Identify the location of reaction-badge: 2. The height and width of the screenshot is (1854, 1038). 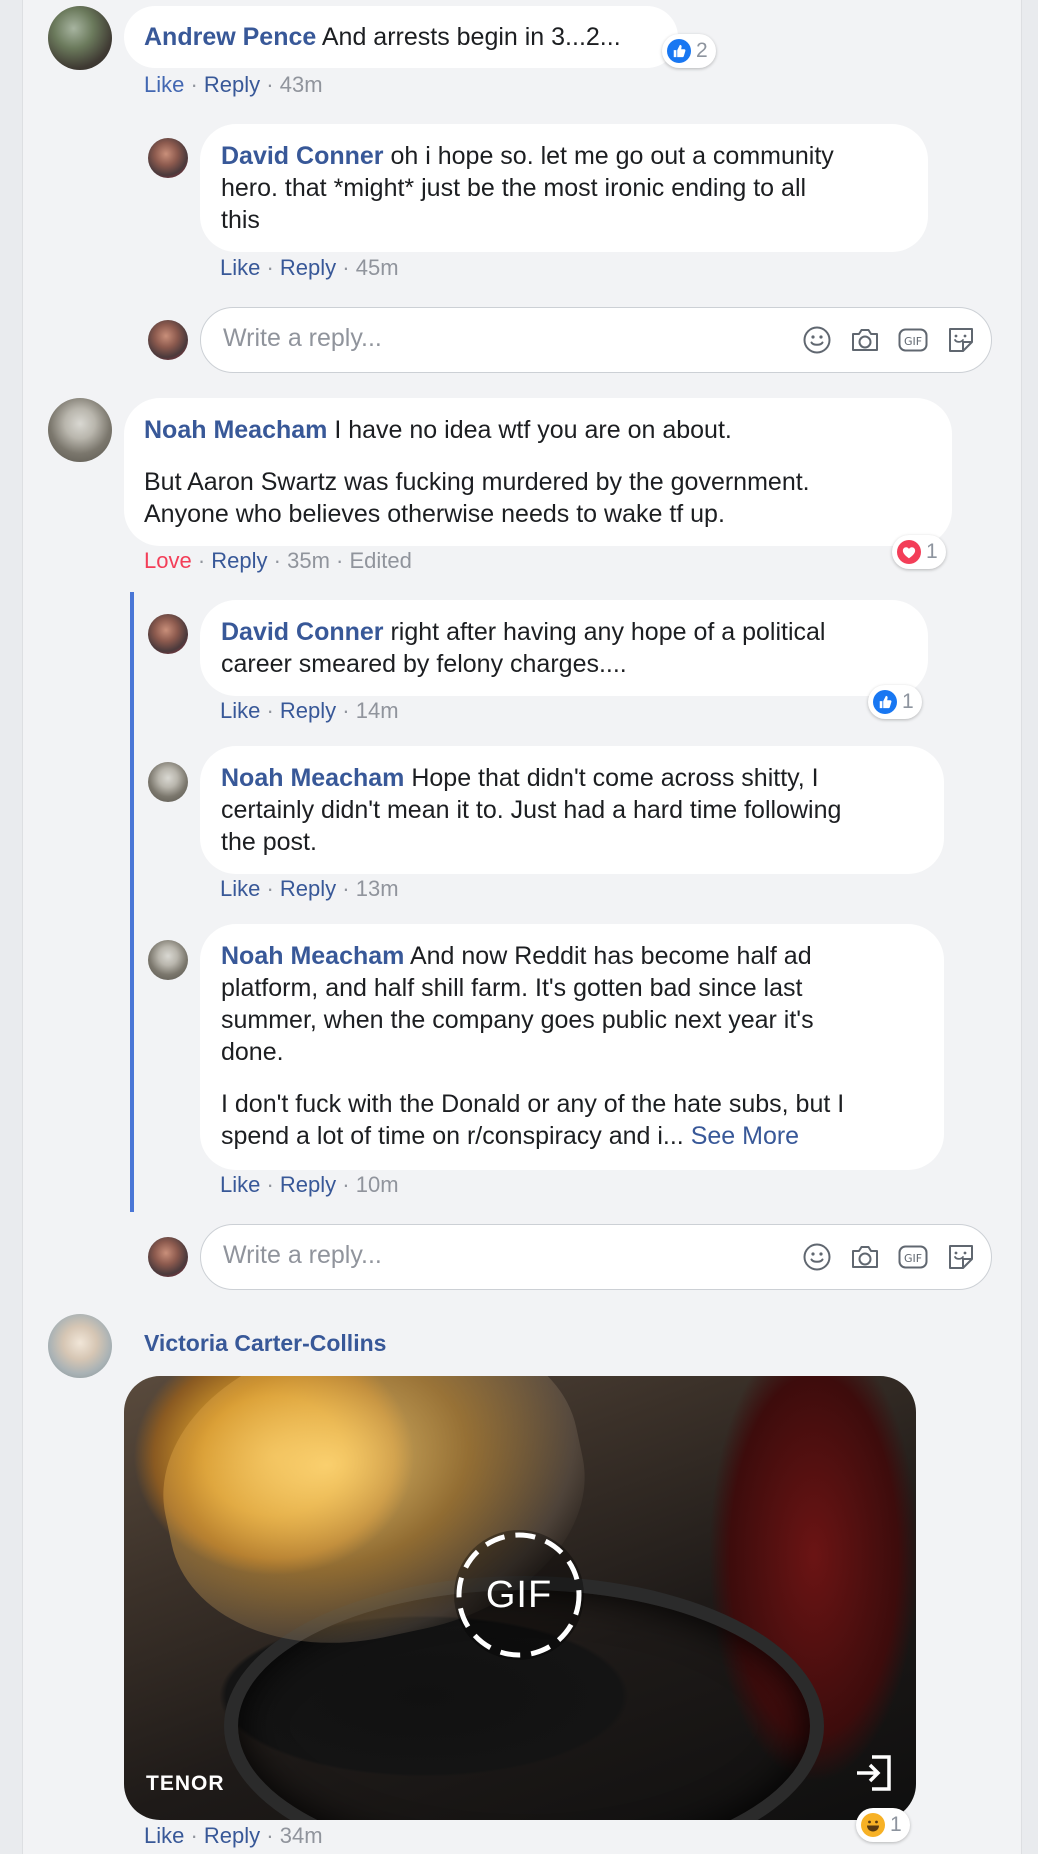
(689, 51).